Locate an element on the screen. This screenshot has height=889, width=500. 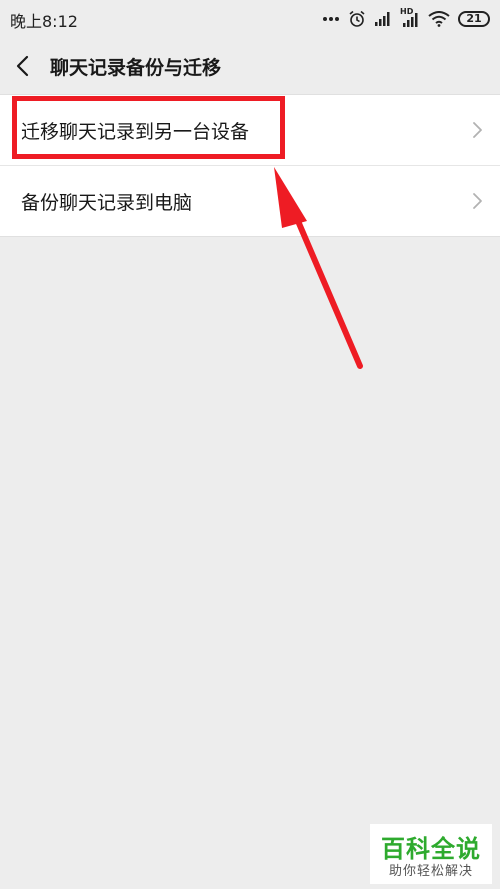
page-title: 聊天记录备份与迁移 is located at coordinates (136, 68).